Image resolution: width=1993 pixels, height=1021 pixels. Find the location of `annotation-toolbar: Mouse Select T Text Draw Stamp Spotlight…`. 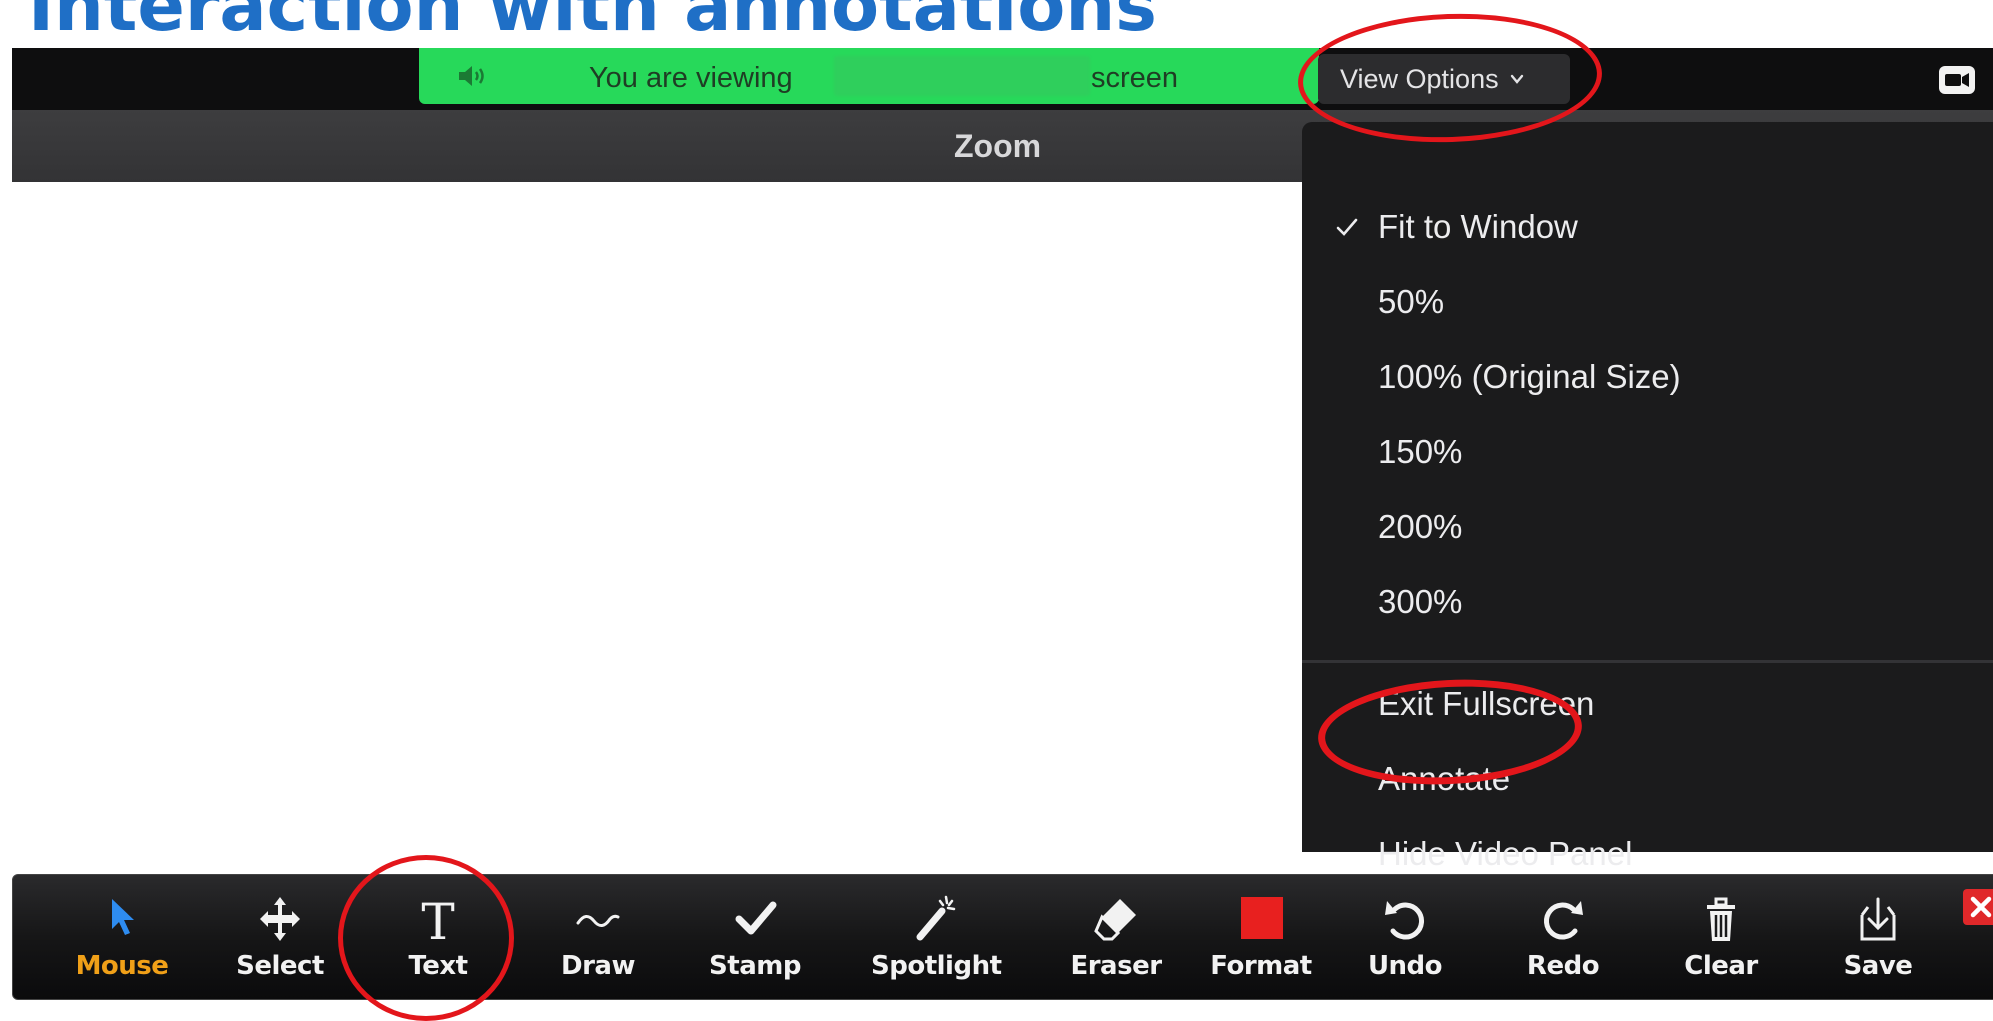

annotation-toolbar: Mouse Select T Text Draw Stamp Spotlight… is located at coordinates (1002, 937).